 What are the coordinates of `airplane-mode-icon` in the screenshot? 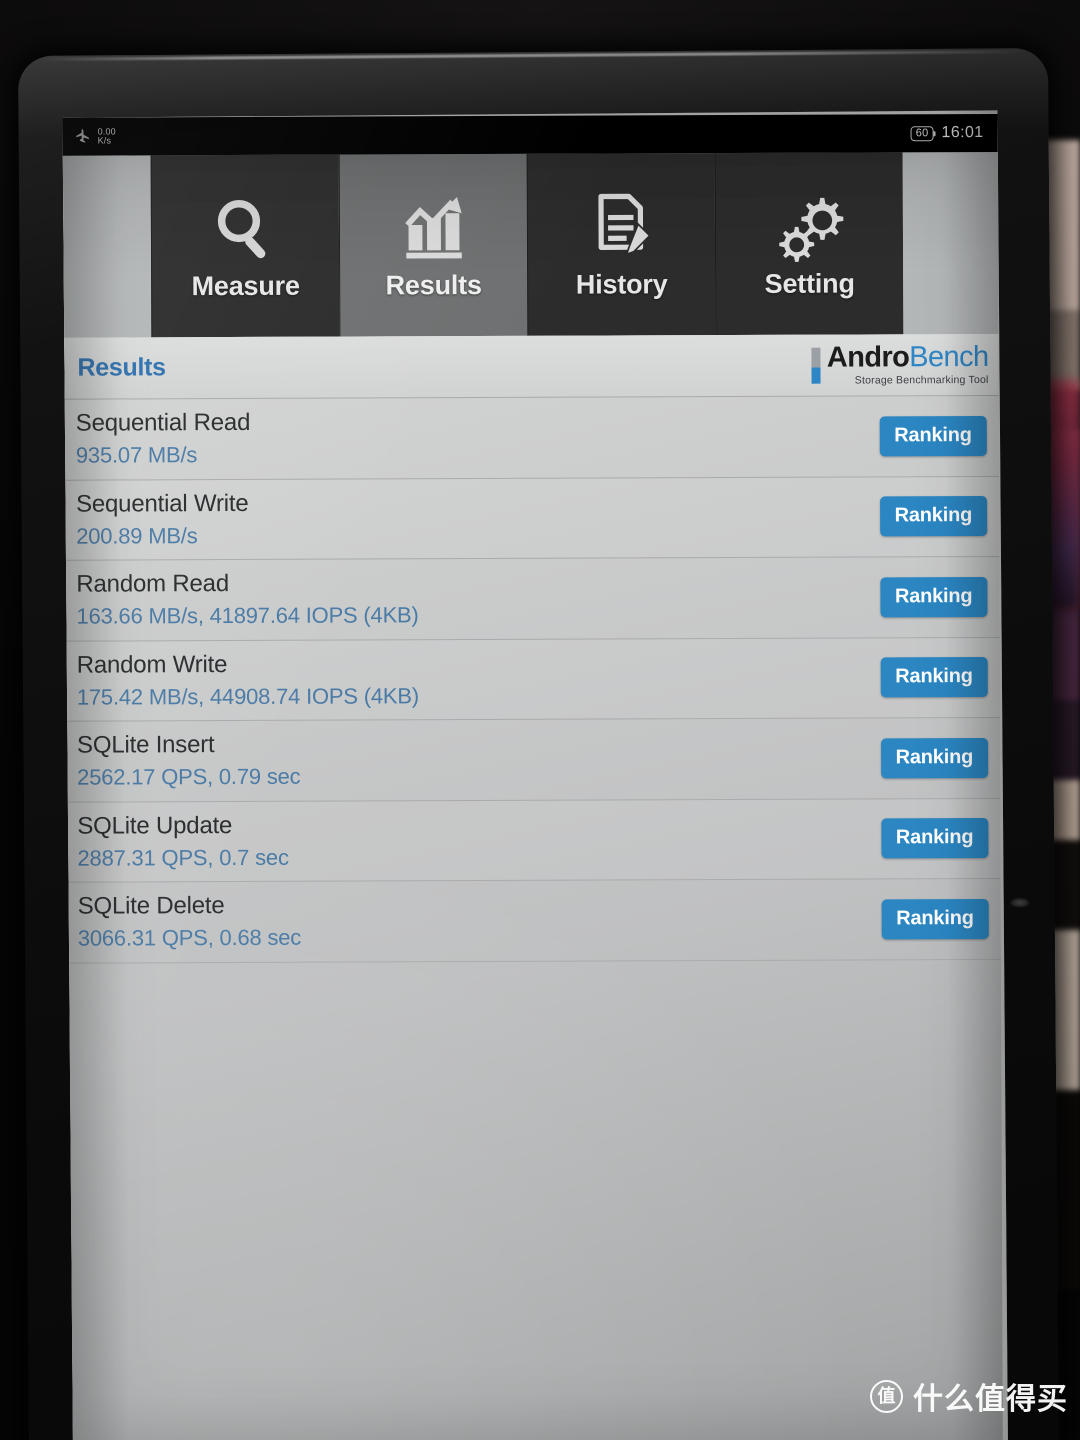 It's located at (82, 135).